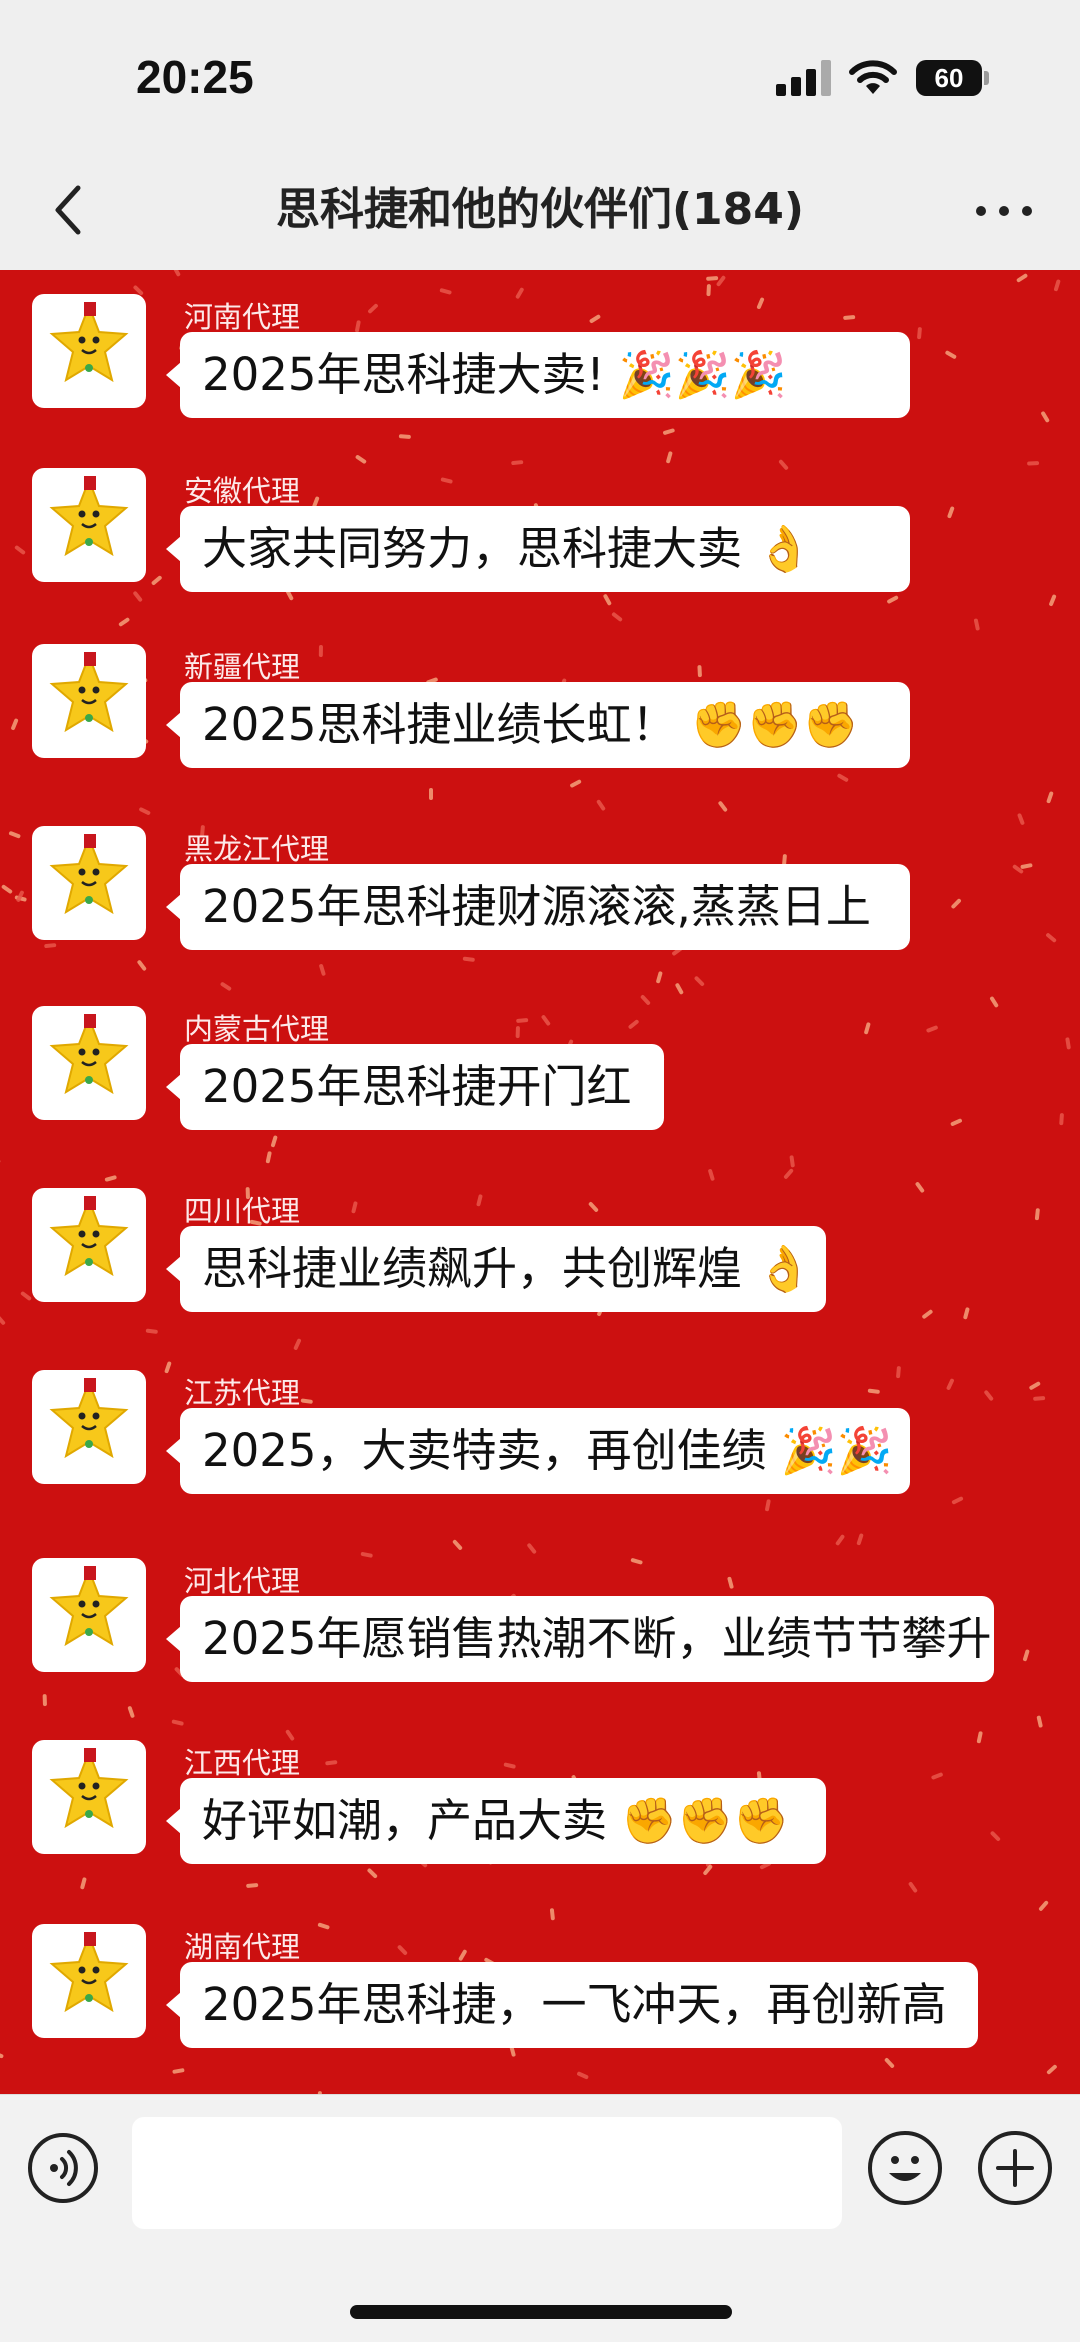 This screenshot has height=2342, width=1080. I want to click on message-bubble: 大家共同努力，思科捷大卖 👌, so click(545, 549).